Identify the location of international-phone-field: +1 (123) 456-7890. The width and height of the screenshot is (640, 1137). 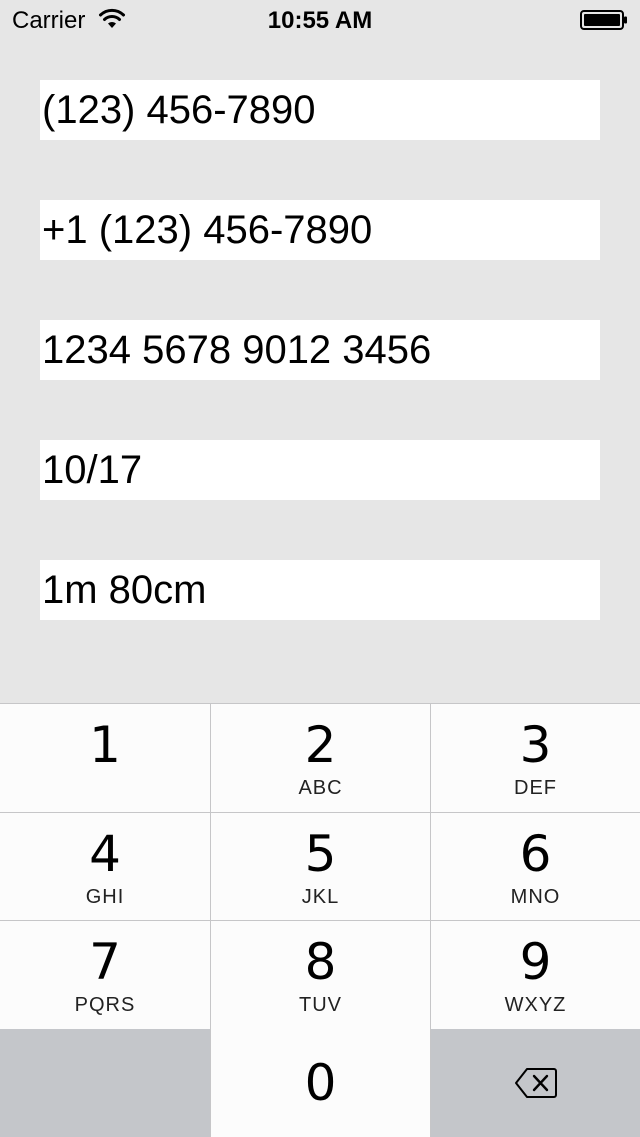
(320, 230).